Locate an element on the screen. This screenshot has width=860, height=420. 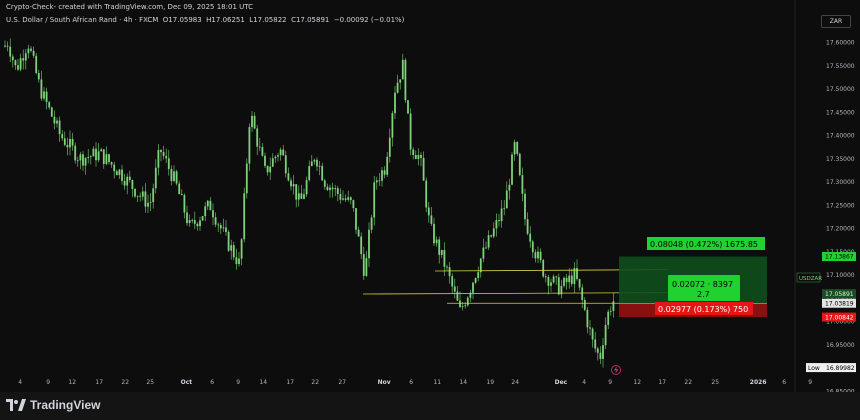
tradingview-logo: TradingView is located at coordinates (53, 405).